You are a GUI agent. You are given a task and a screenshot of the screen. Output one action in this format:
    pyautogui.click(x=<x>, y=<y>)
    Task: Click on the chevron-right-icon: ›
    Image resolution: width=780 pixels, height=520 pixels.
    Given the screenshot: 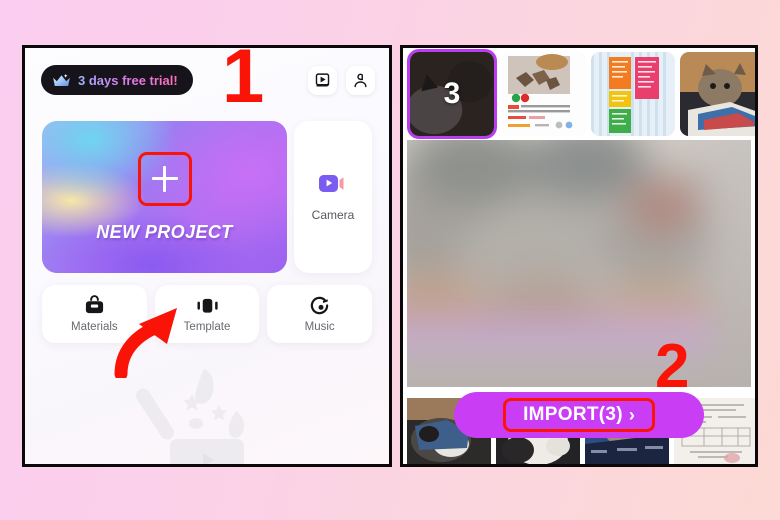 What is the action you would take?
    pyautogui.click(x=631, y=415)
    